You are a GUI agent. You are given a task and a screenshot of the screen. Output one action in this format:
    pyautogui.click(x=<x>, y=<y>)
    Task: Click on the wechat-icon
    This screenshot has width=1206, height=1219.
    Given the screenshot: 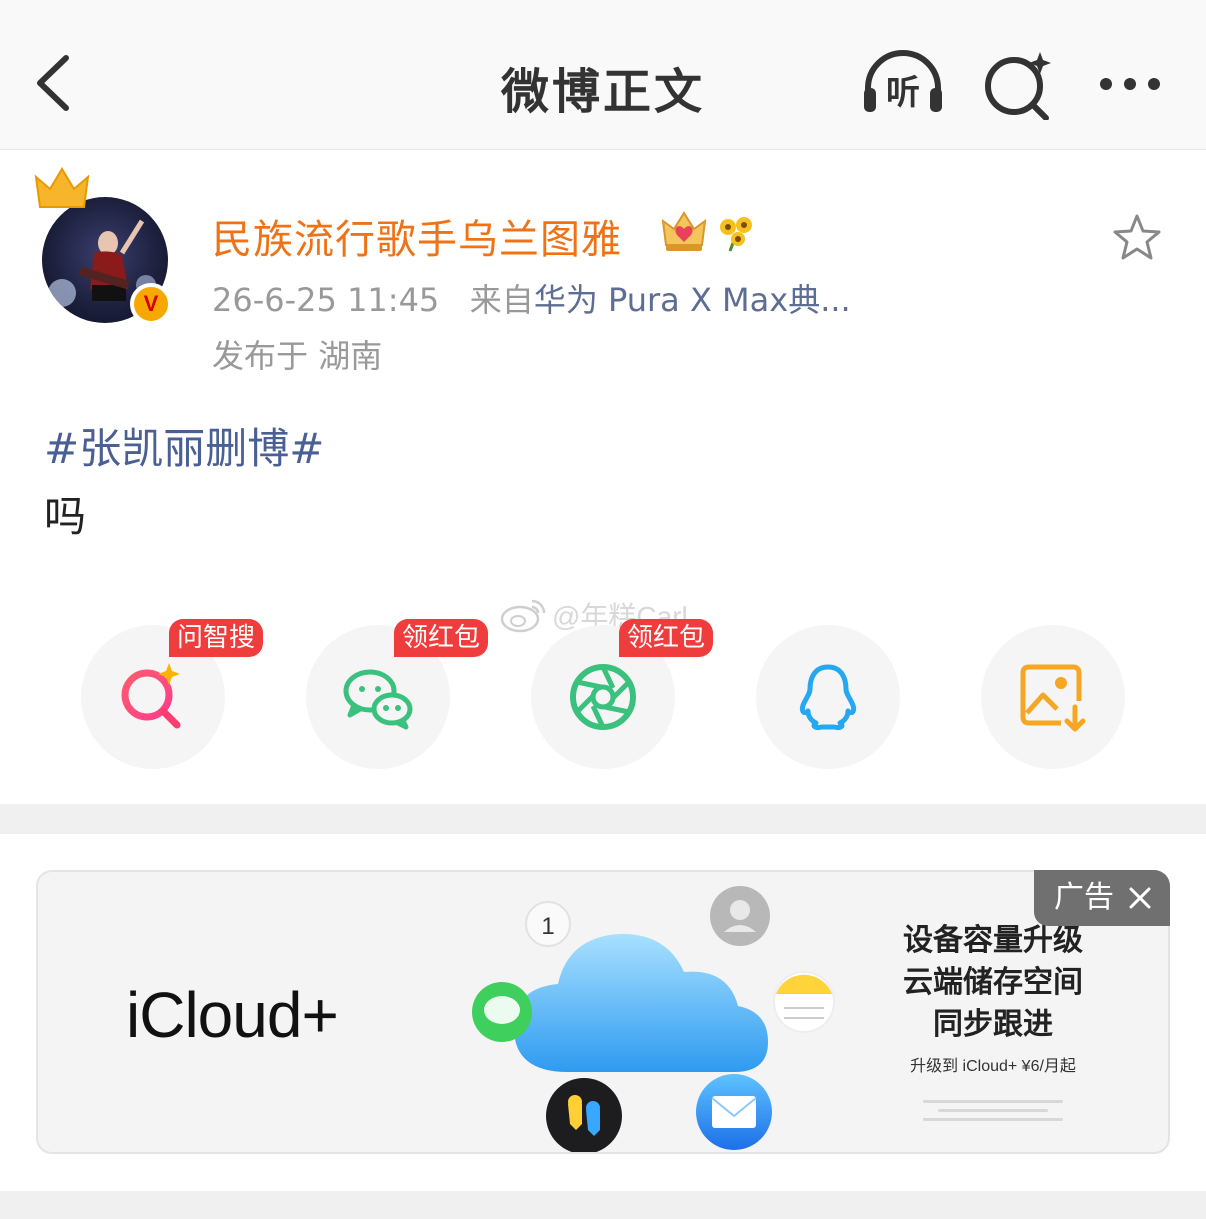 What is the action you would take?
    pyautogui.click(x=378, y=699)
    